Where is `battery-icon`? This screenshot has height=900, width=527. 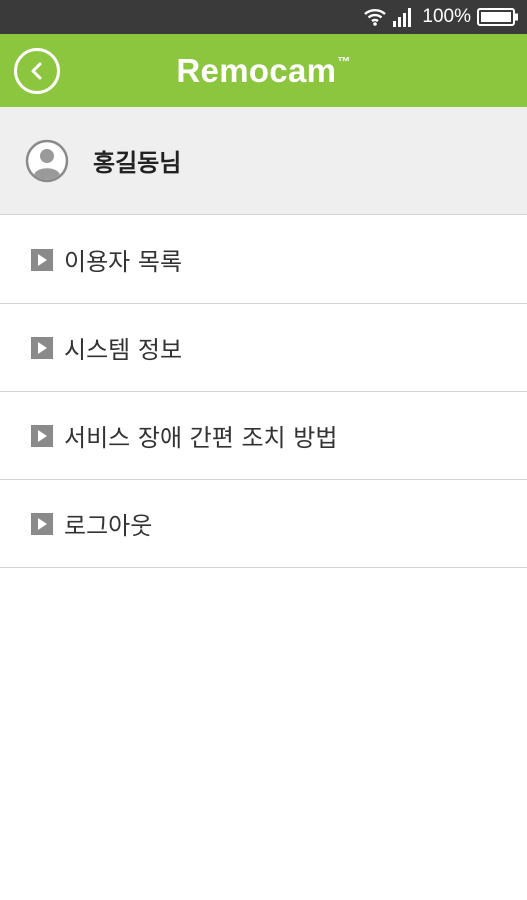
battery-icon is located at coordinates (497, 17).